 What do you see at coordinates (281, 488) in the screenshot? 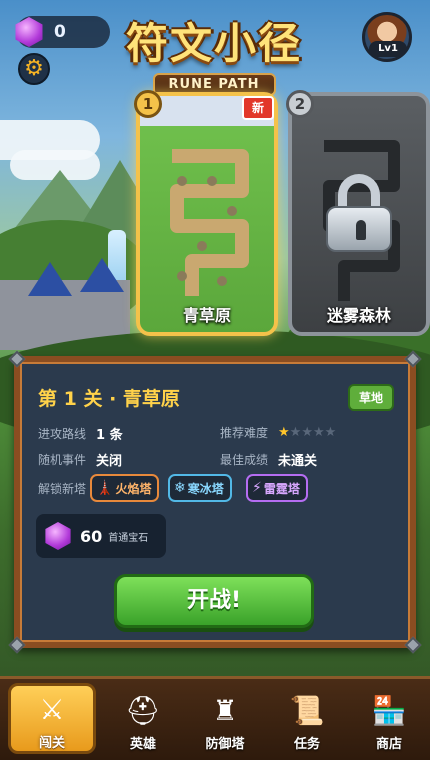
I see `tower-name: 雷霆塔` at bounding box center [281, 488].